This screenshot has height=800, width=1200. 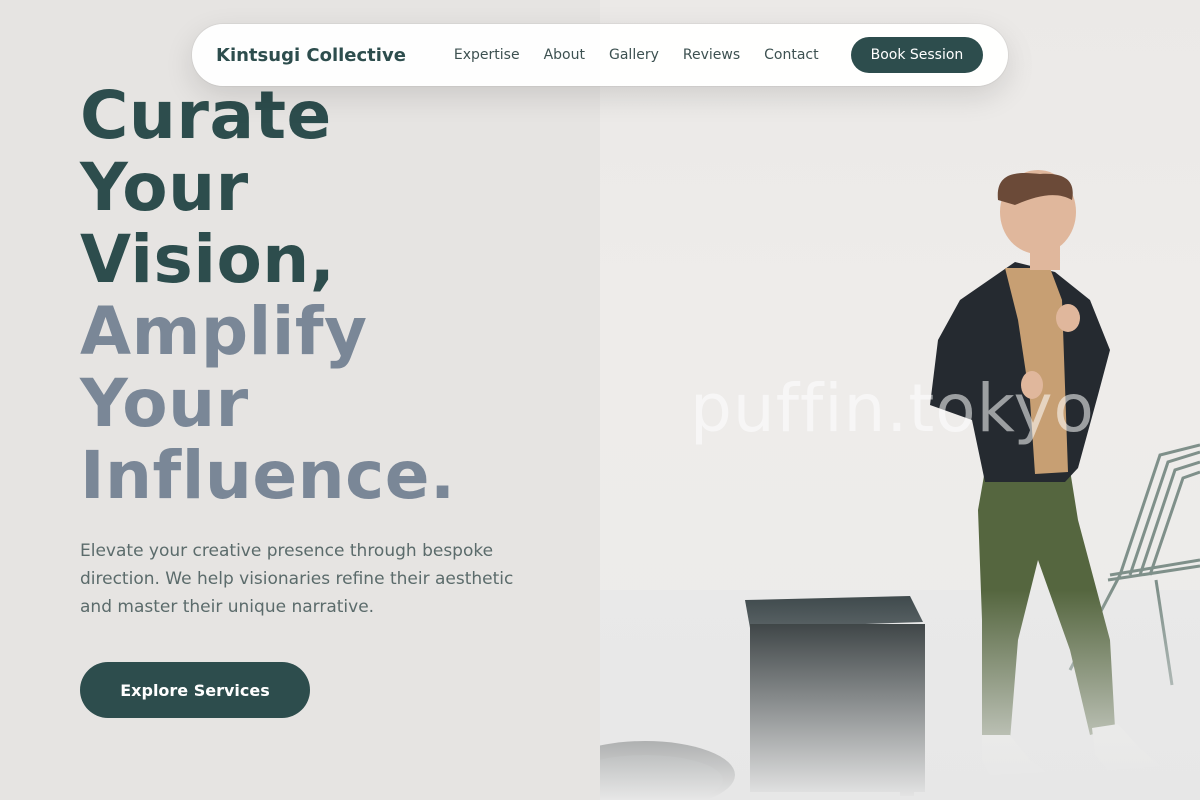 I want to click on brand-logo-text: Kintsugi Collective, so click(x=311, y=55).